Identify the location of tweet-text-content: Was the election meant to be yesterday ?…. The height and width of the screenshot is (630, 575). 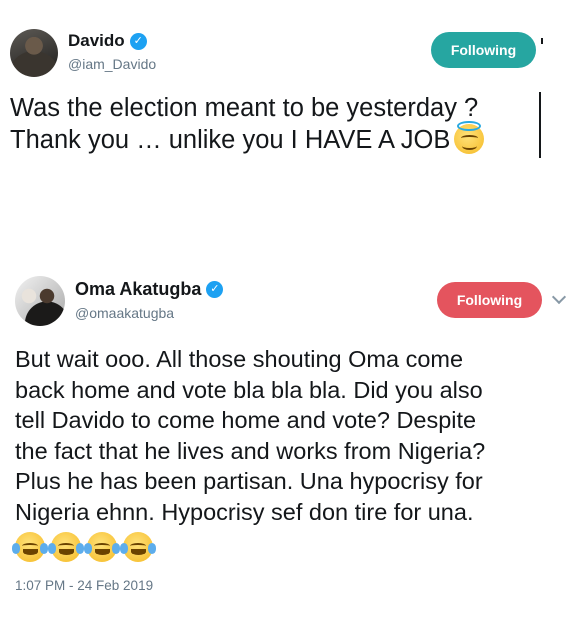
(244, 124).